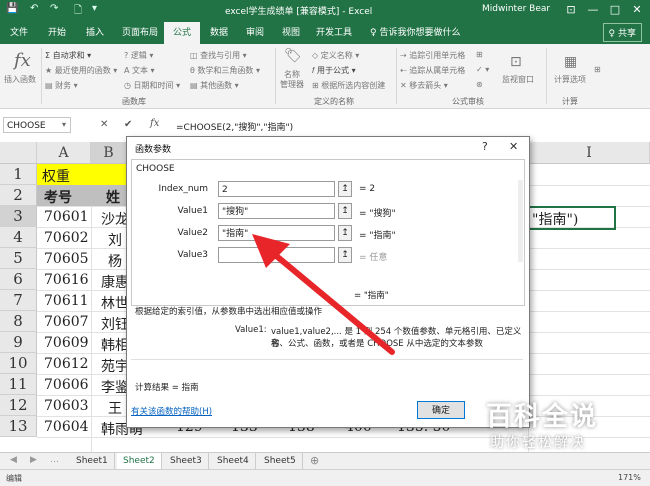 This screenshot has height=486, width=650. Describe the element at coordinates (538, 443) in the screenshot. I see `watermark-subtitle: 助你轻松解决` at that location.